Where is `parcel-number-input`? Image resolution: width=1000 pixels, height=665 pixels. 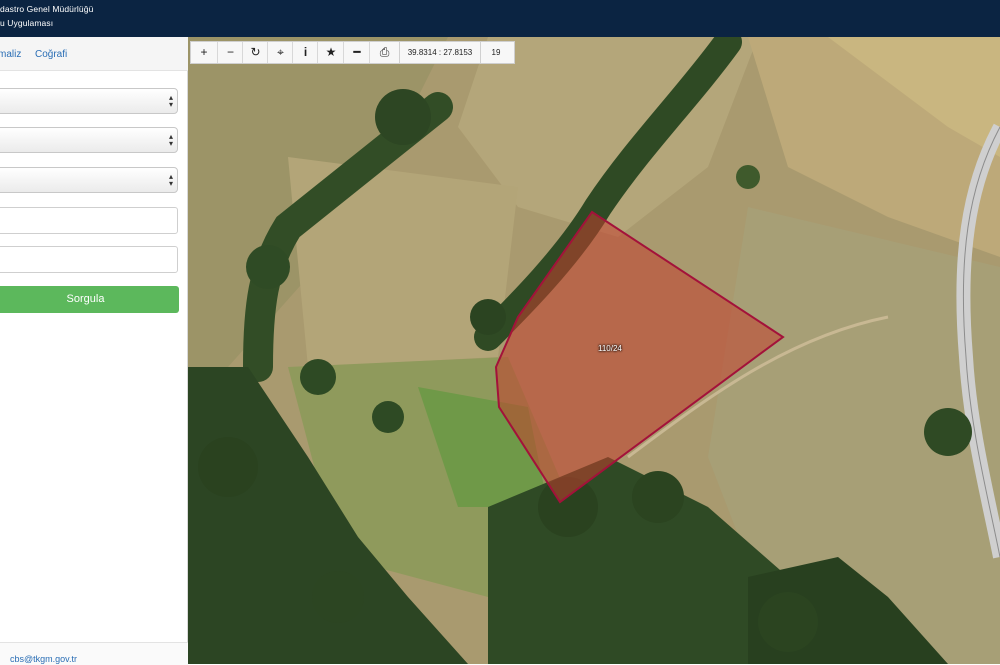 parcel-number-input is located at coordinates (89, 259).